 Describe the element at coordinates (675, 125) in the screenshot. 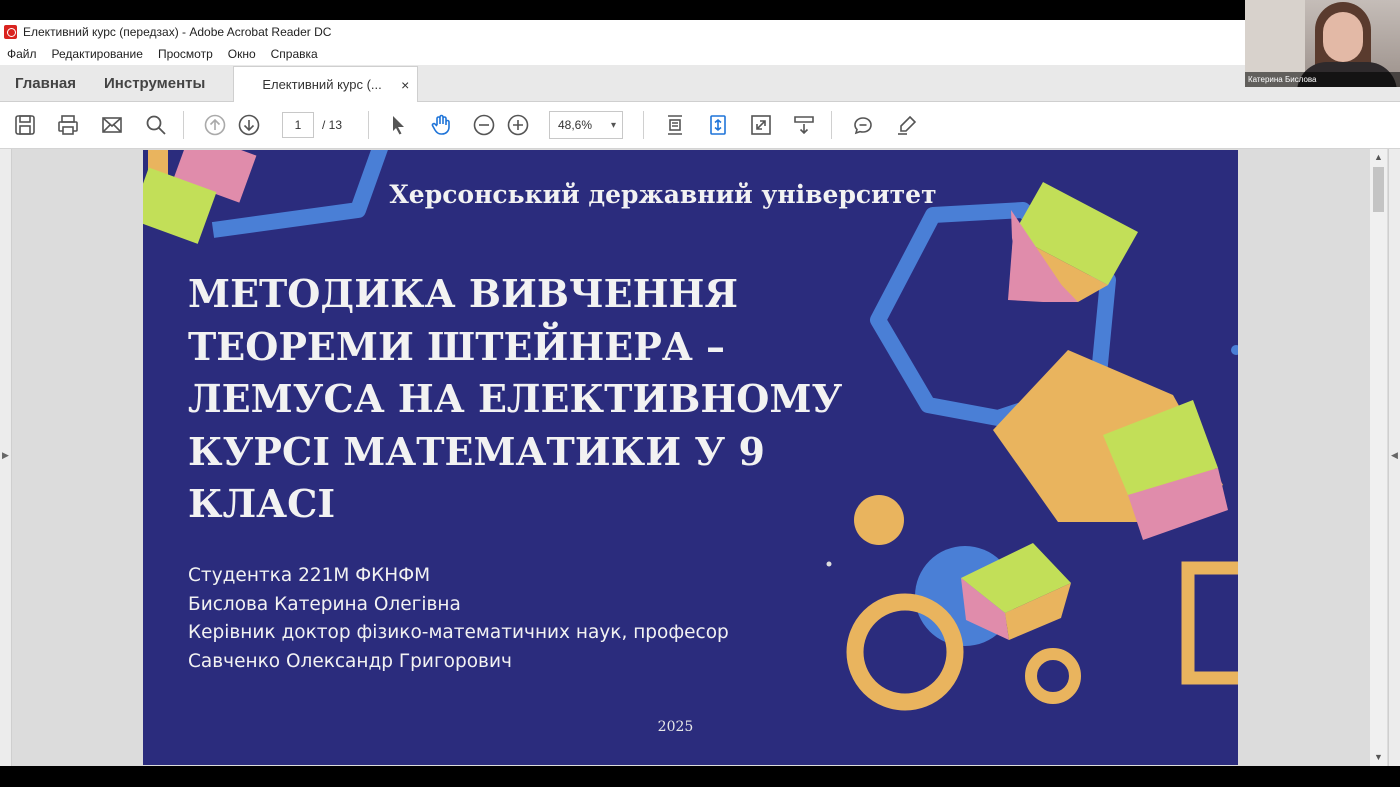

I see `fit-page-icon` at that location.